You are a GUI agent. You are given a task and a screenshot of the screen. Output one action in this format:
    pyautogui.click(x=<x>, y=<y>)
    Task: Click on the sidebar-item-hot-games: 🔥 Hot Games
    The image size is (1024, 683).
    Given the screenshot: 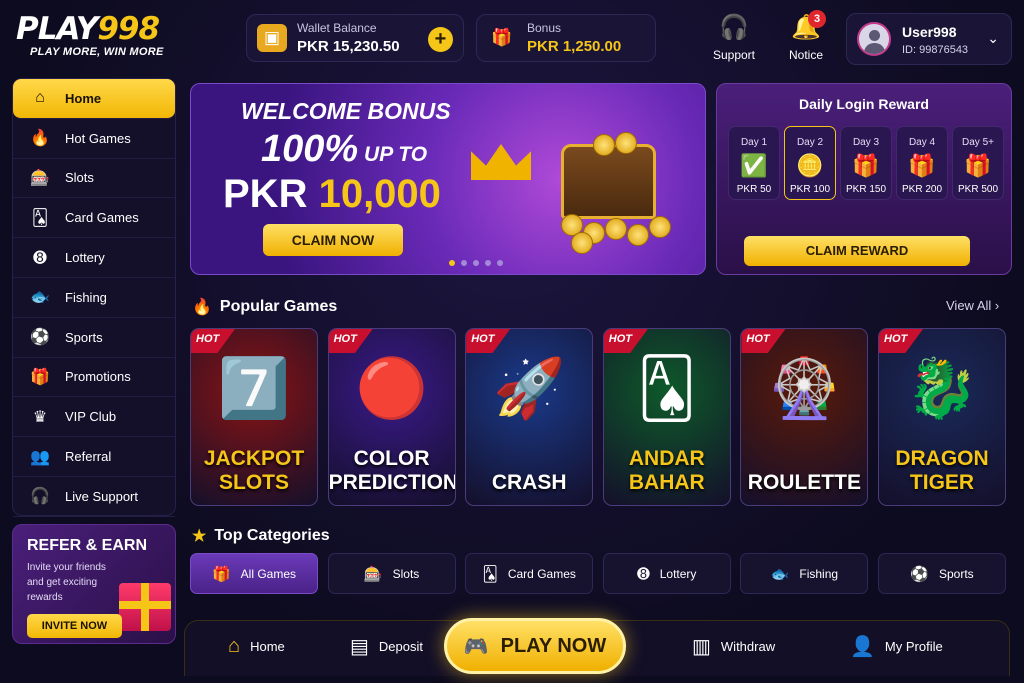 What is the action you would take?
    pyautogui.click(x=94, y=139)
    